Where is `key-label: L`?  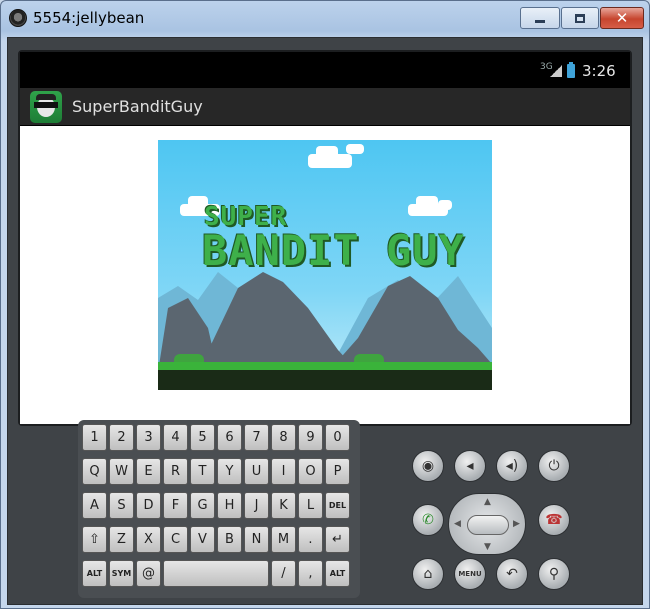
key-label: L is located at coordinates (310, 505).